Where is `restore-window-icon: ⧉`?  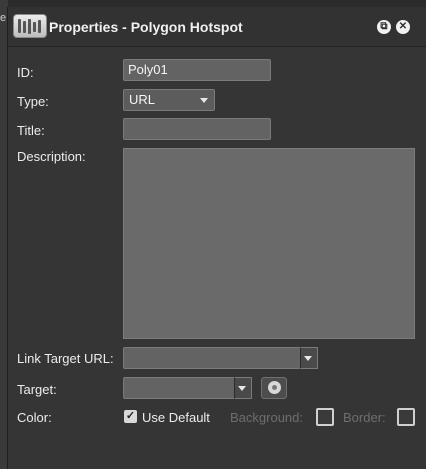
restore-window-icon: ⧉ is located at coordinates (384, 27).